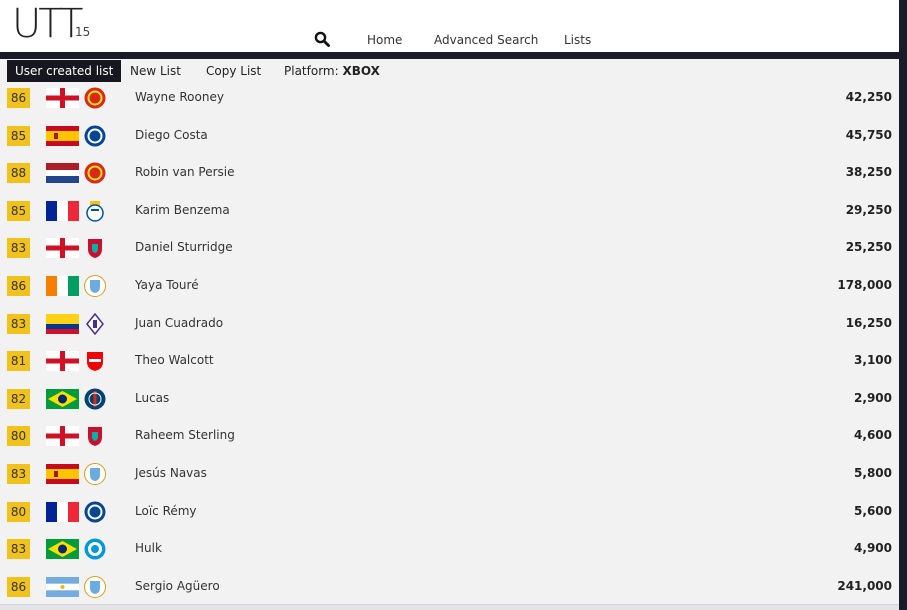 Image resolution: width=907 pixels, height=610 pixels. I want to click on platform-selector: Platform: XBOX, so click(332, 71).